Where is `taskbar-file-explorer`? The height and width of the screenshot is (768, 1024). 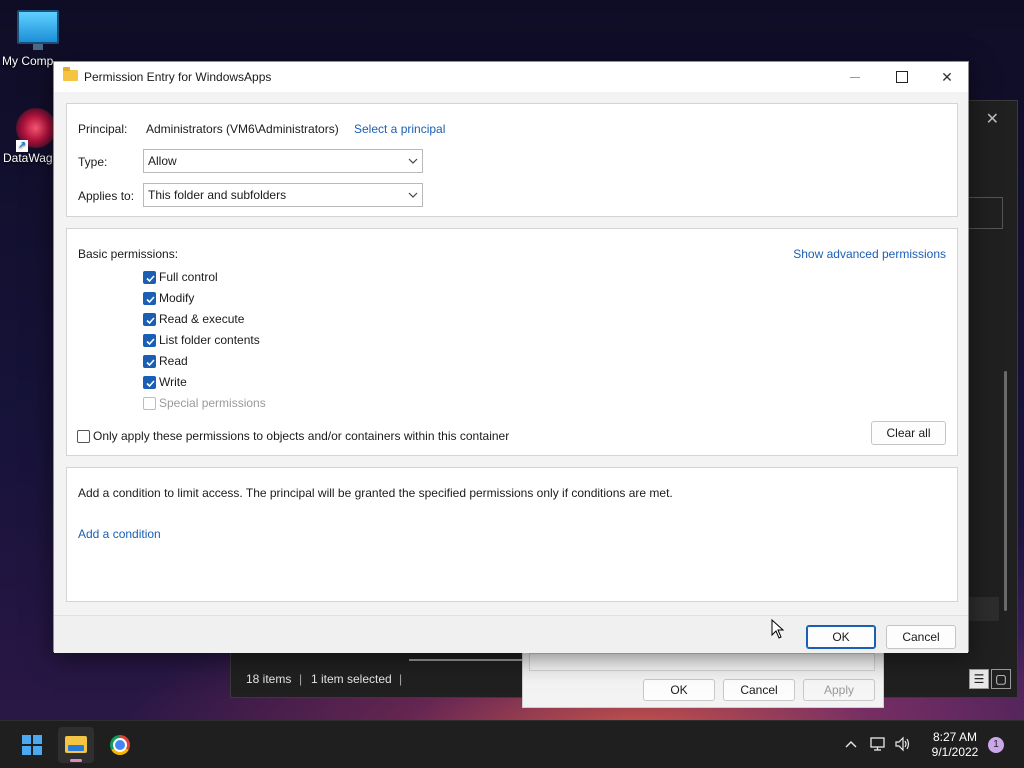
taskbar-file-explorer is located at coordinates (76, 745).